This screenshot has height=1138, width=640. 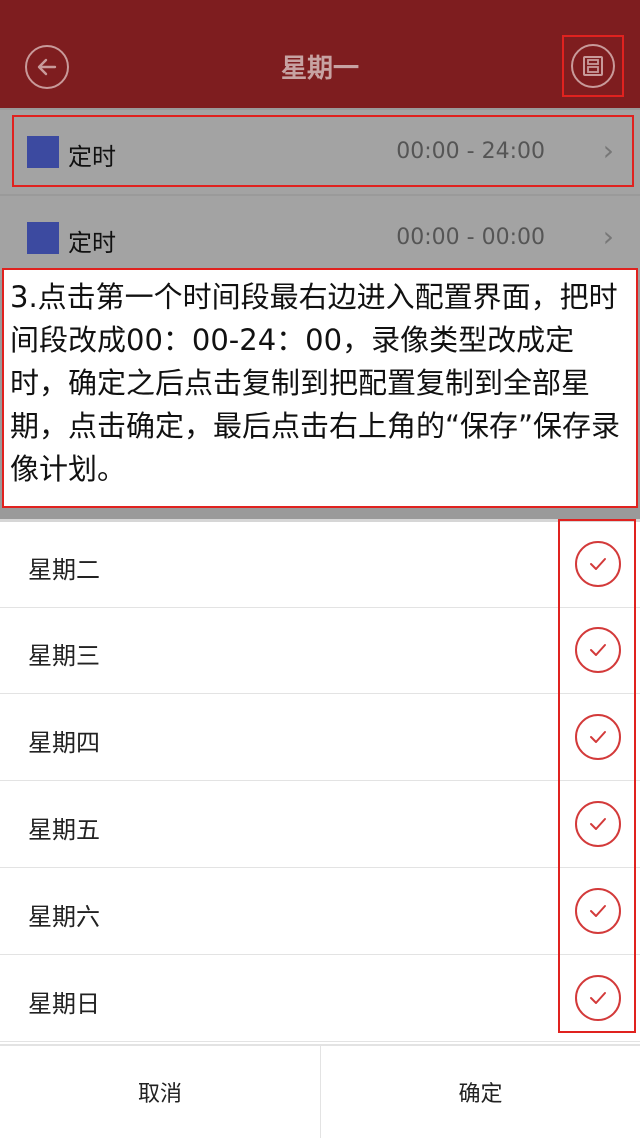 I want to click on save-button-circle, so click(x=593, y=66).